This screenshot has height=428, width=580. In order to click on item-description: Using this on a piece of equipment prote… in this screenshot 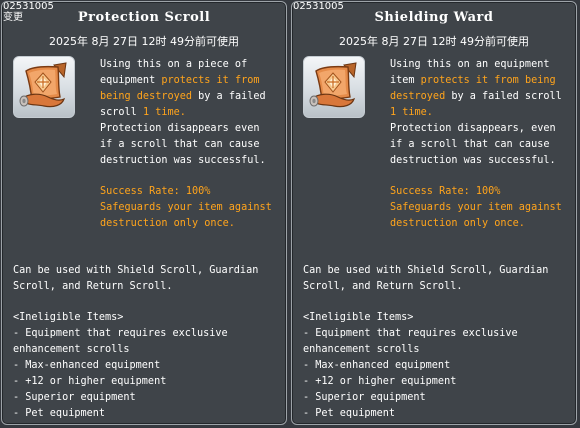, I will do `click(192, 113)`.